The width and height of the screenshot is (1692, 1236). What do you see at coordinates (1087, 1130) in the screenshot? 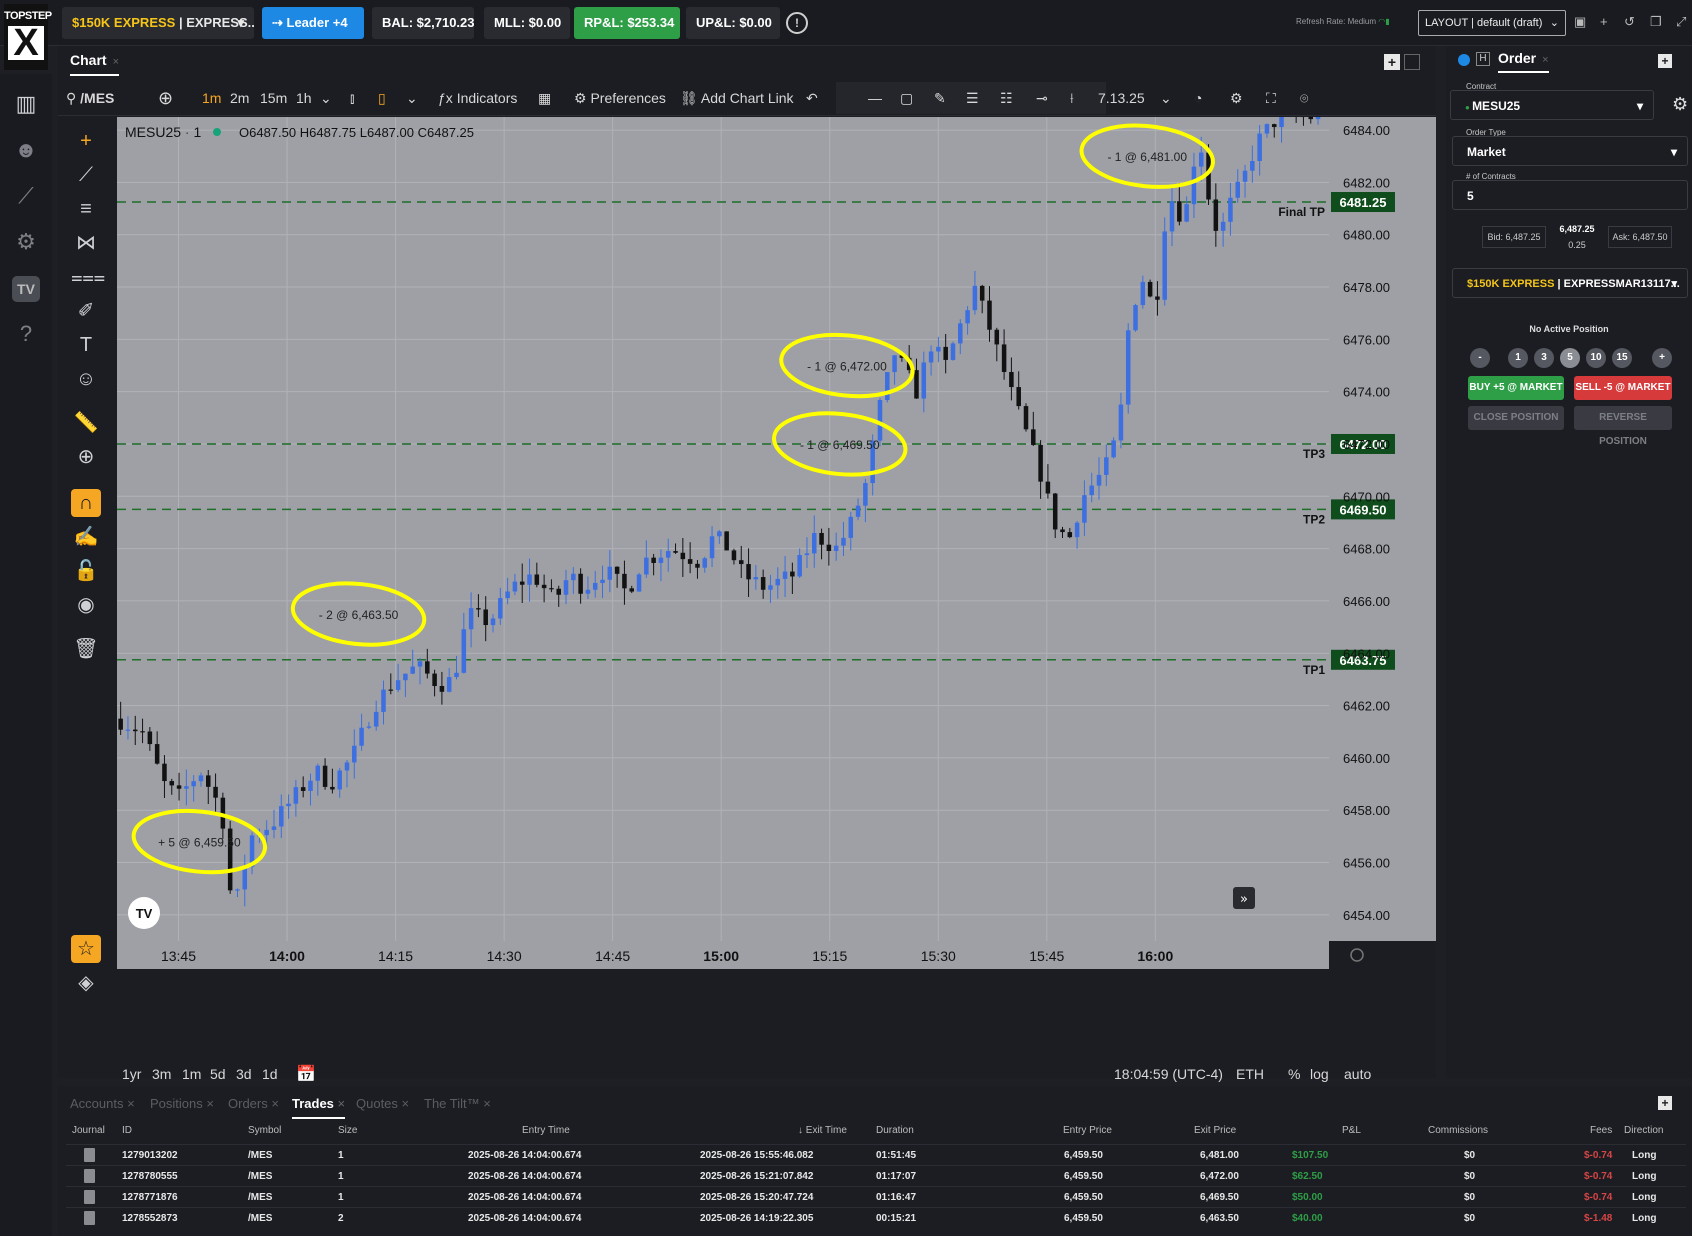
I see `col-entry-price: Entry Price` at bounding box center [1087, 1130].